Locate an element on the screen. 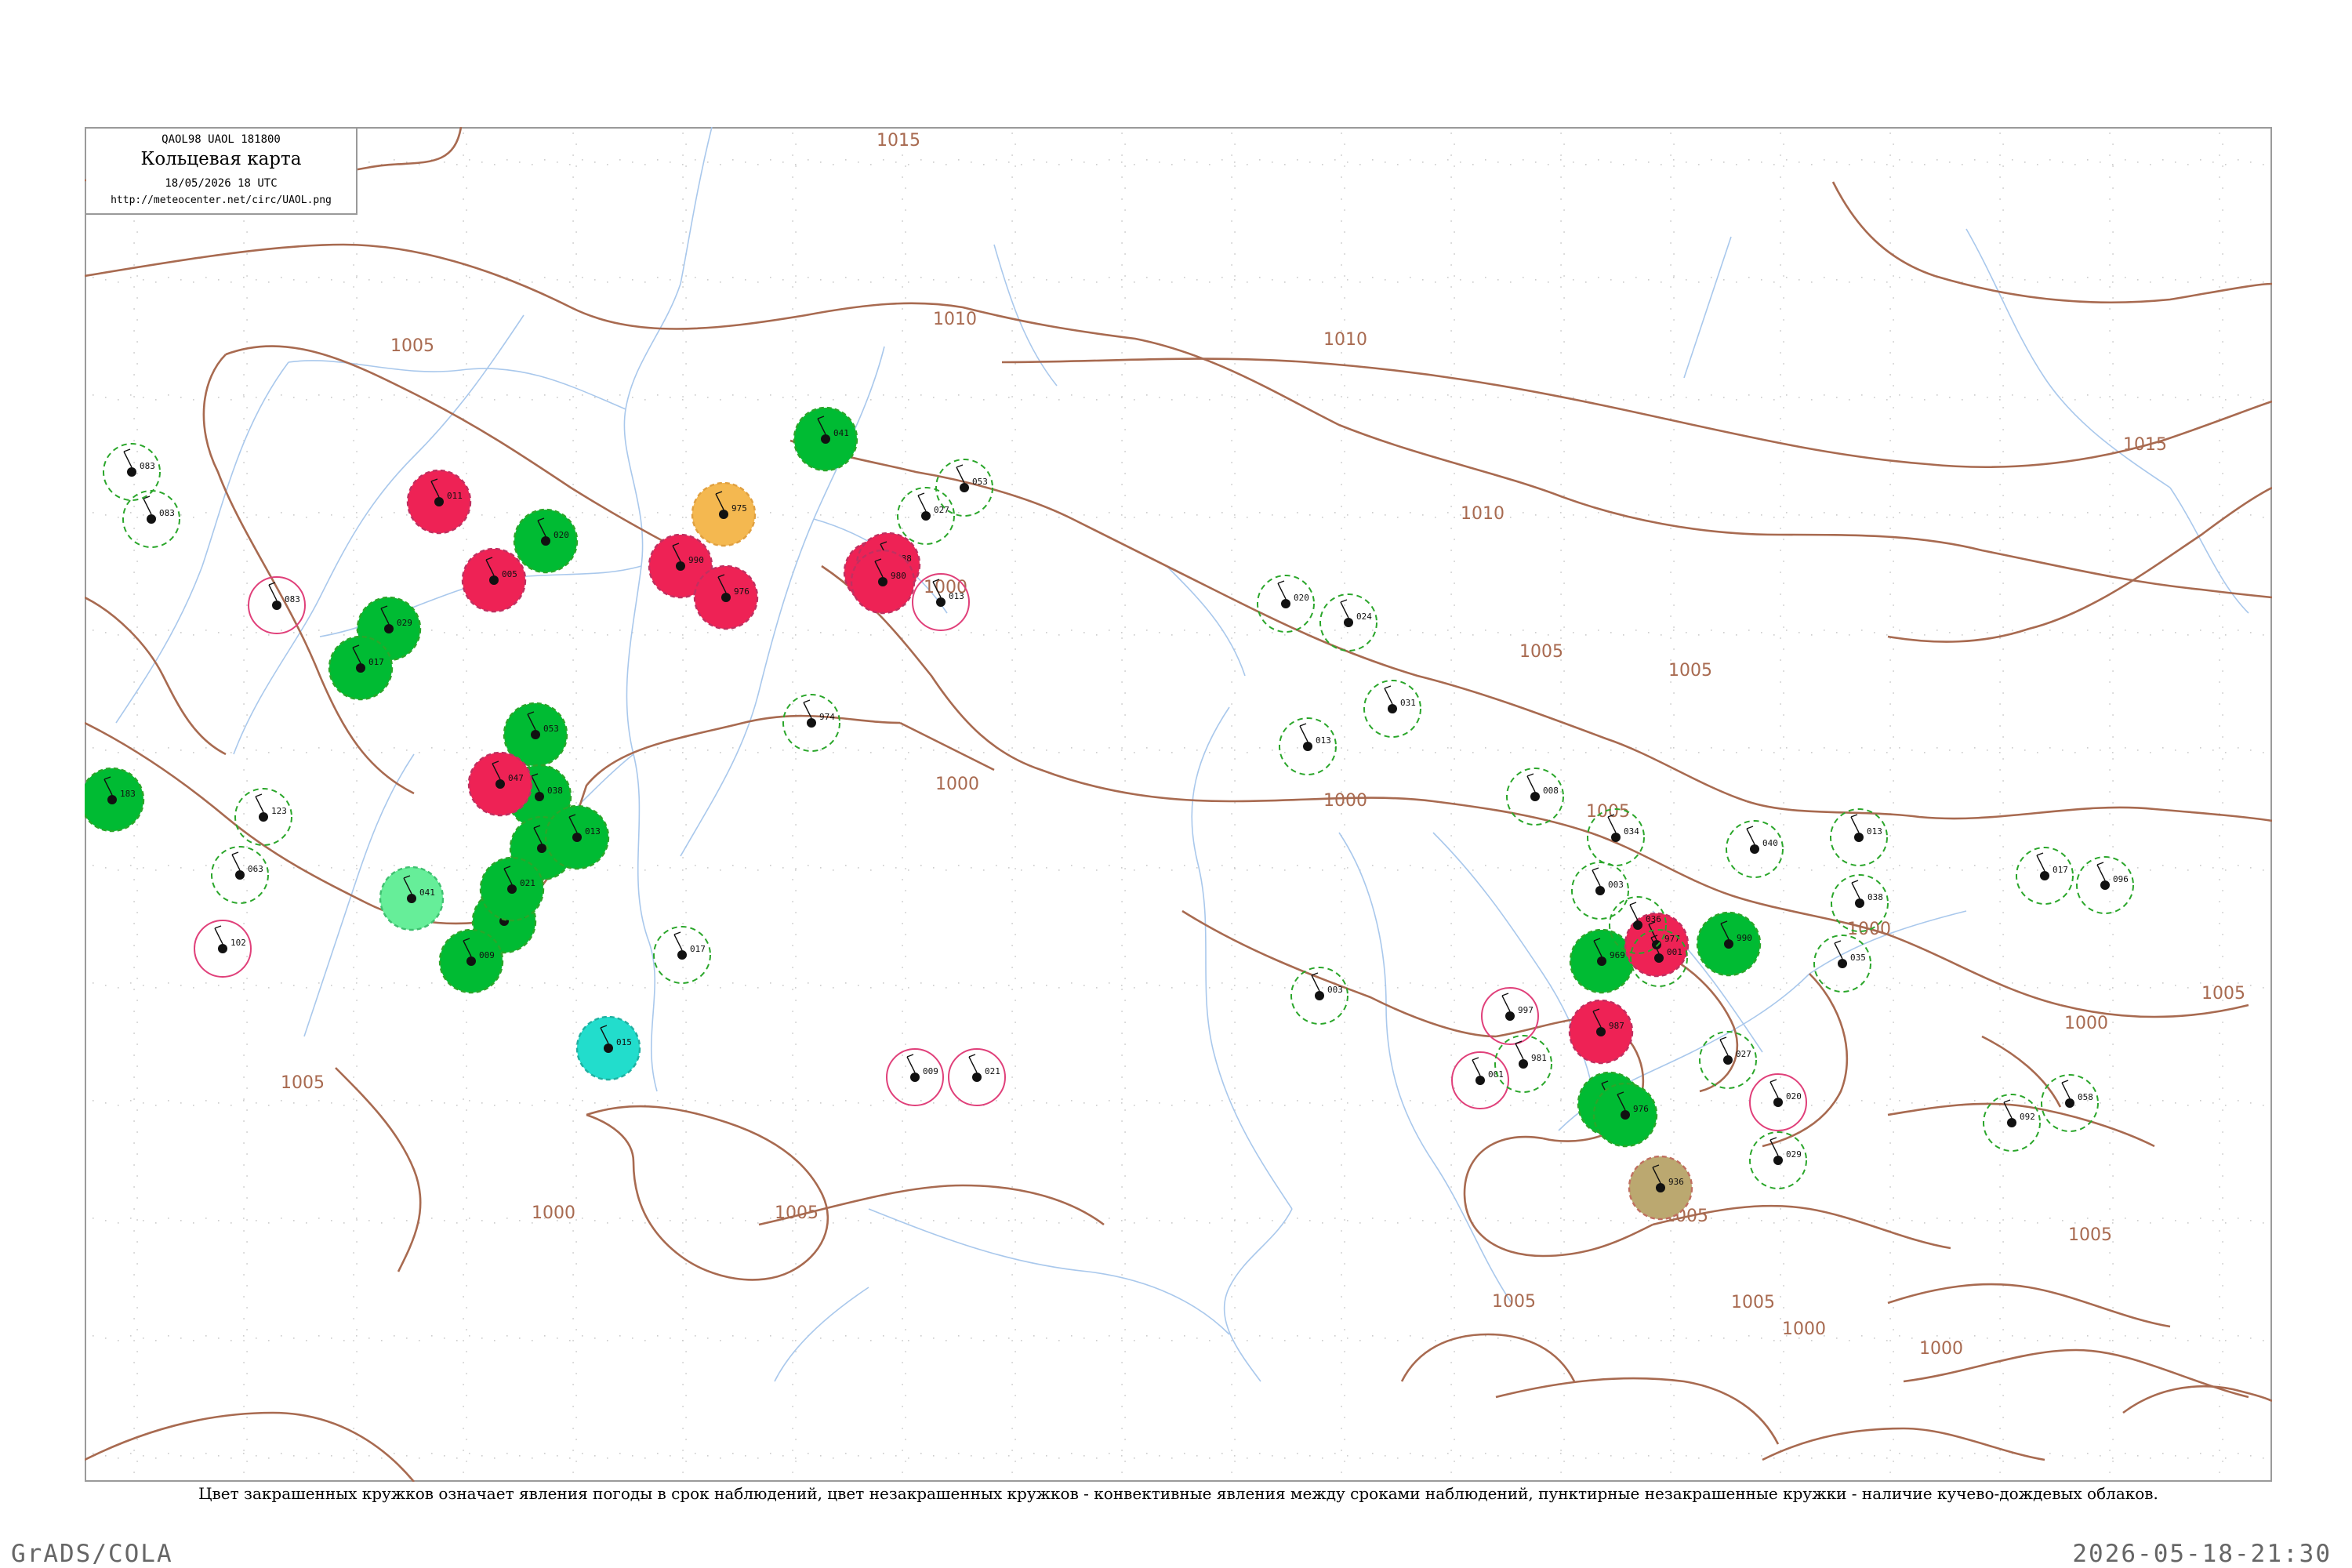 The image size is (2352, 1568). station-thunder: 976 is located at coordinates (1625, 1115).